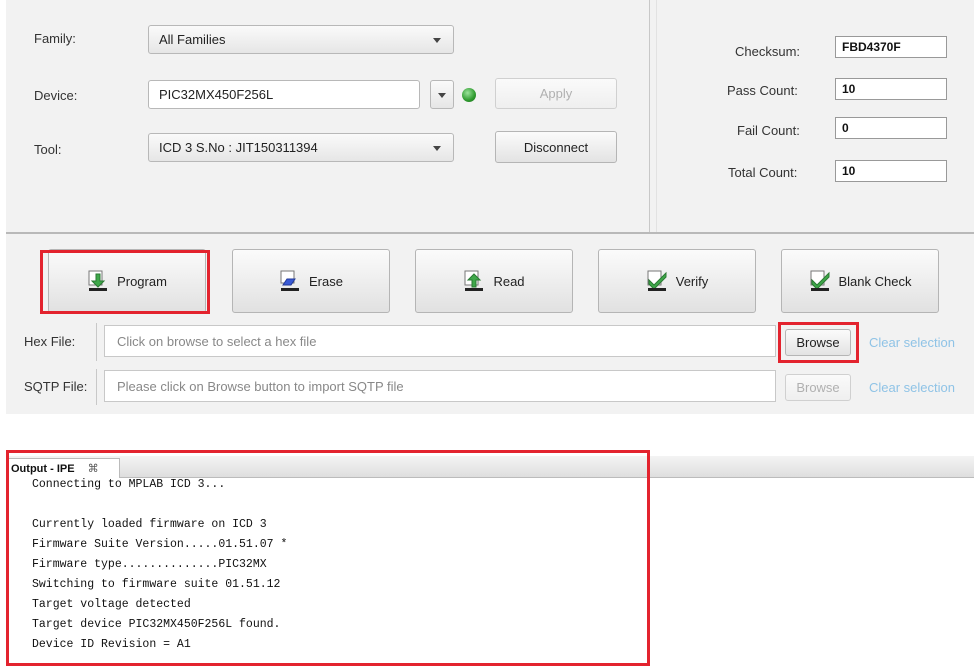 The width and height of the screenshot is (974, 667). I want to click on hex-clear-selection-link: Clear selection, so click(912, 342).